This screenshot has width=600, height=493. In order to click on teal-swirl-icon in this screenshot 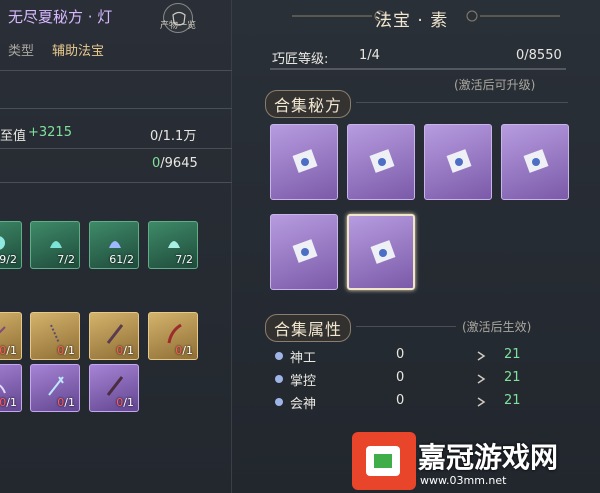, I will do `click(2, 243)`.